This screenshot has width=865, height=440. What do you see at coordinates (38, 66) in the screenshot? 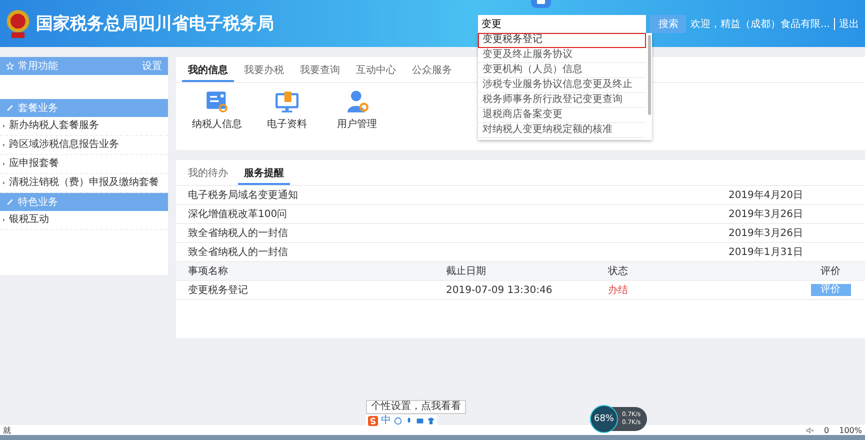
I see `sidebar-title: 常用功能` at bounding box center [38, 66].